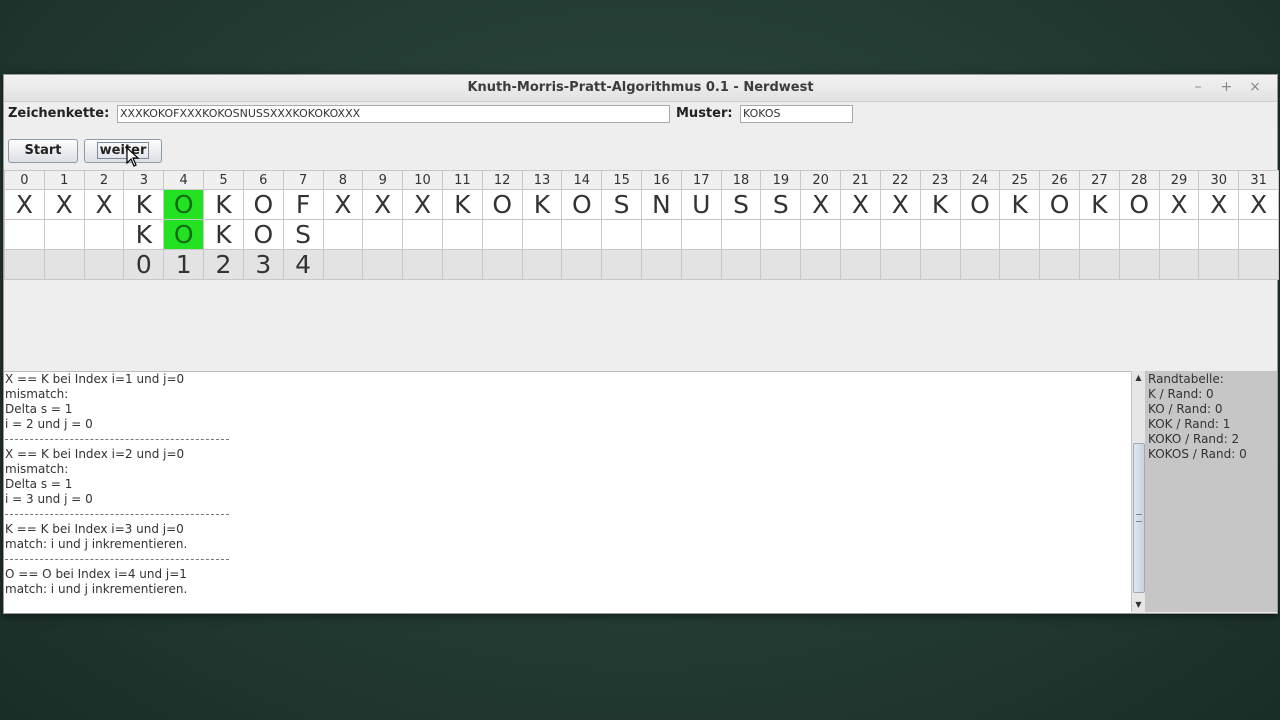 This screenshot has width=1280, height=720. I want to click on index-cell: 12, so click(502, 180).